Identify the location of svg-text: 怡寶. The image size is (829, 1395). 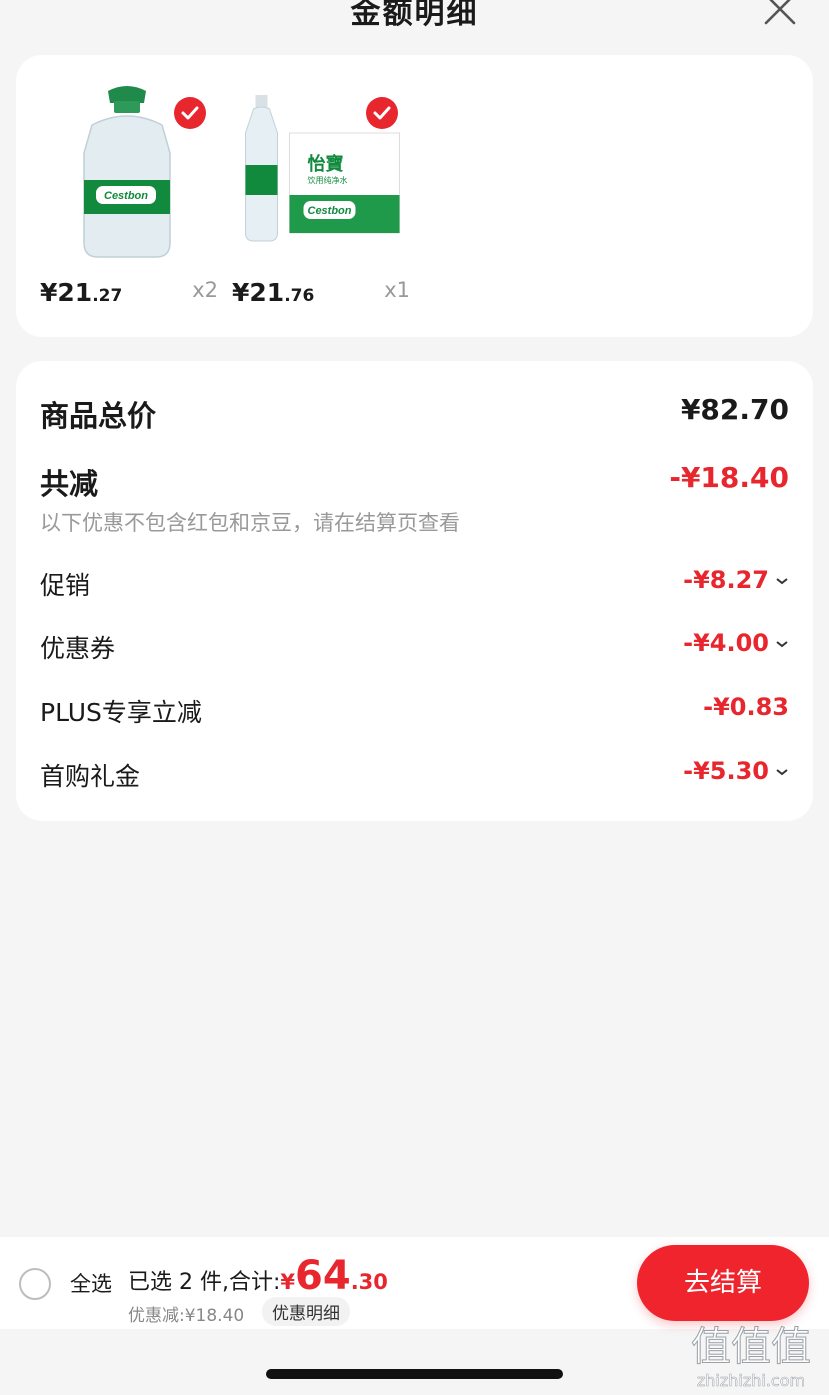
(326, 163).